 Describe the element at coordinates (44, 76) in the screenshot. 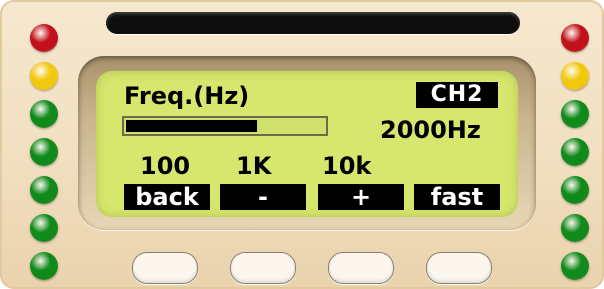

I see `left-indicator-led-yellow` at that location.